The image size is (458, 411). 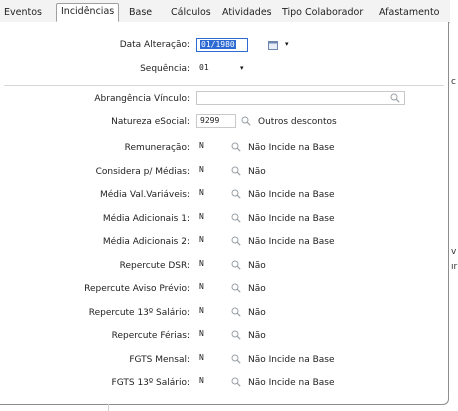 What do you see at coordinates (454, 252) in the screenshot?
I see `clipped-text: v` at bounding box center [454, 252].